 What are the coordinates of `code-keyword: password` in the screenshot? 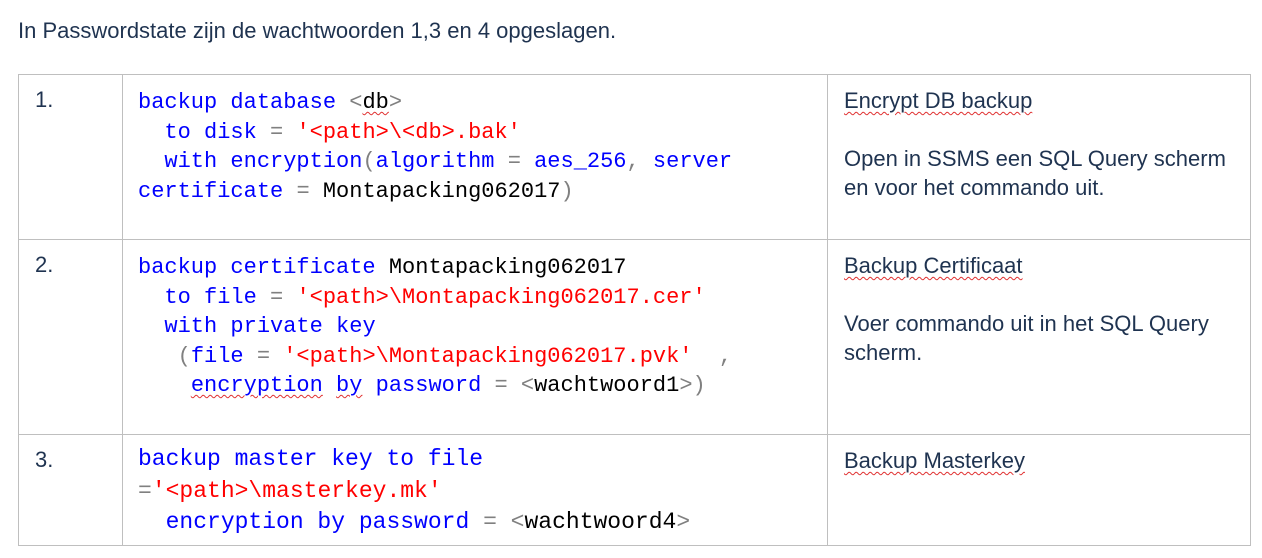 It's located at (428, 385).